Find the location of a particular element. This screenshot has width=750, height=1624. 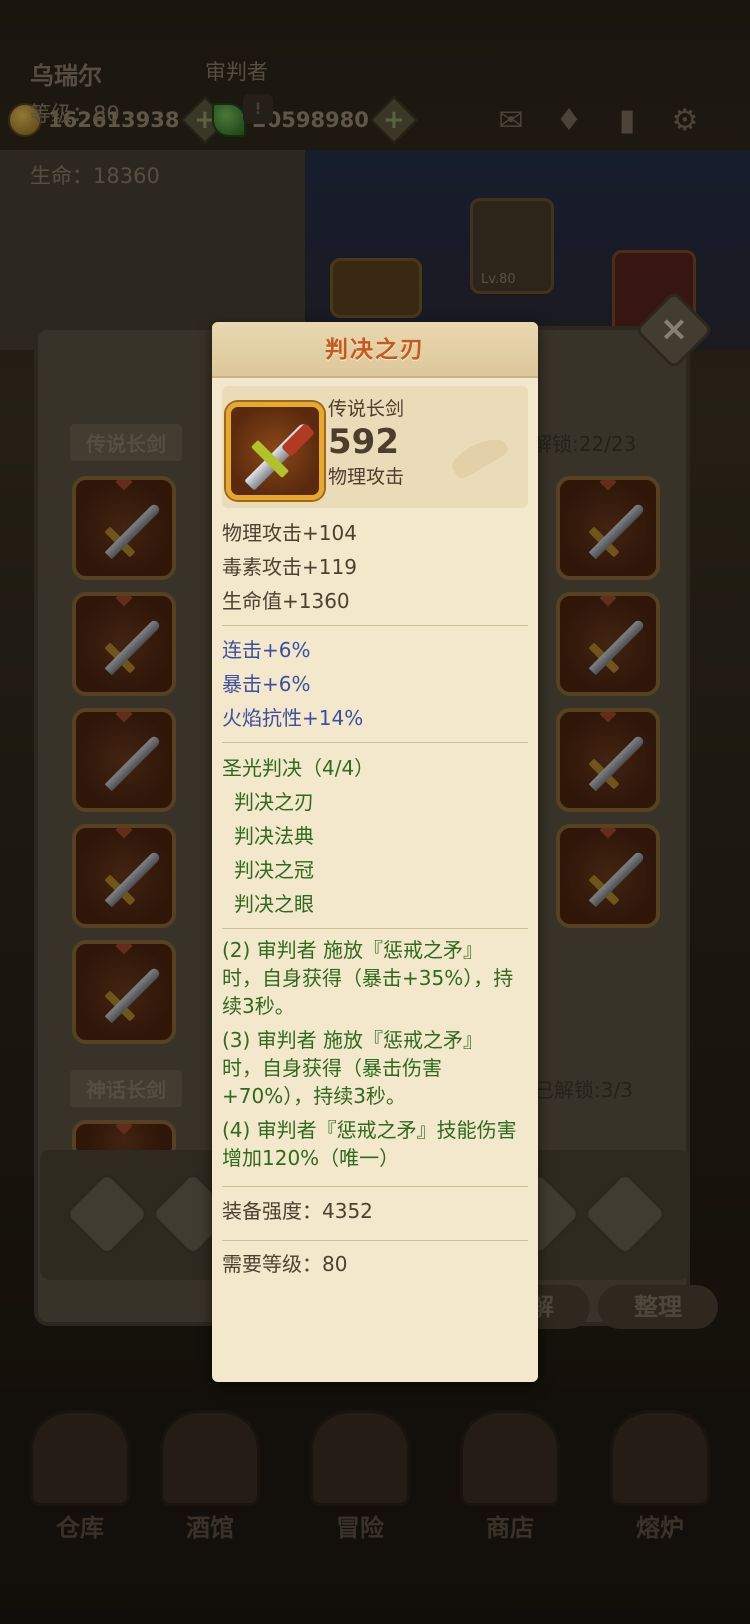

set-item: 判决法典 is located at coordinates (274, 836).